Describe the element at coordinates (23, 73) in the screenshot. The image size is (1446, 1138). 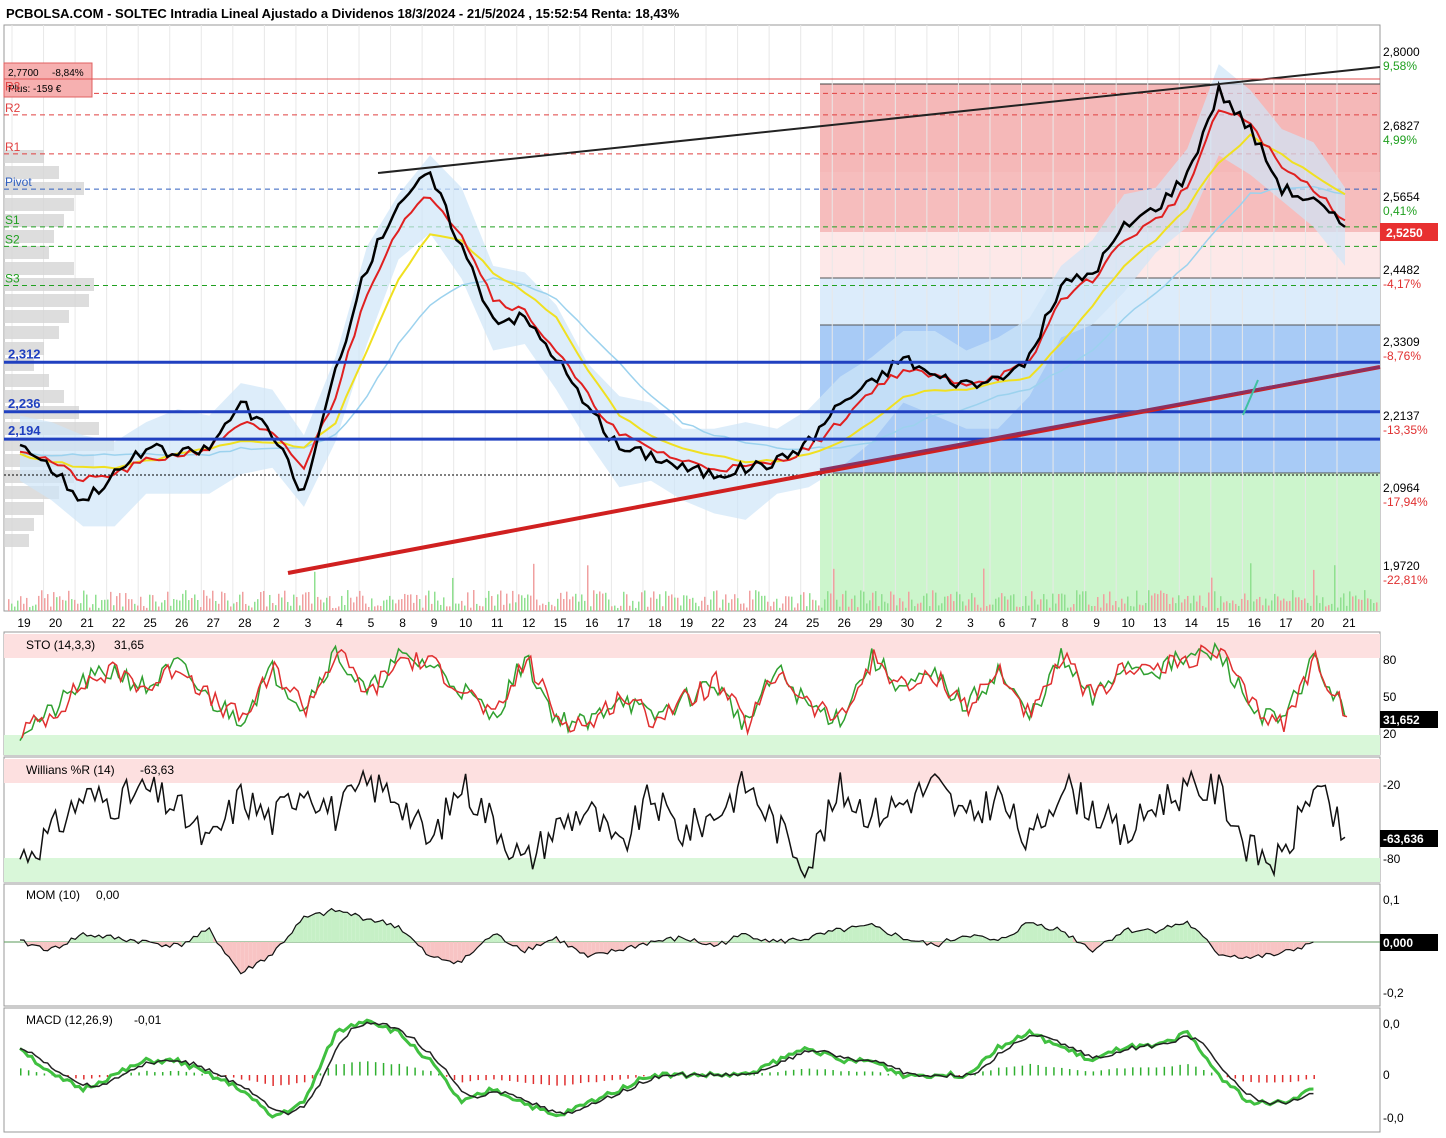
I see `info-price: 2,7700` at that location.